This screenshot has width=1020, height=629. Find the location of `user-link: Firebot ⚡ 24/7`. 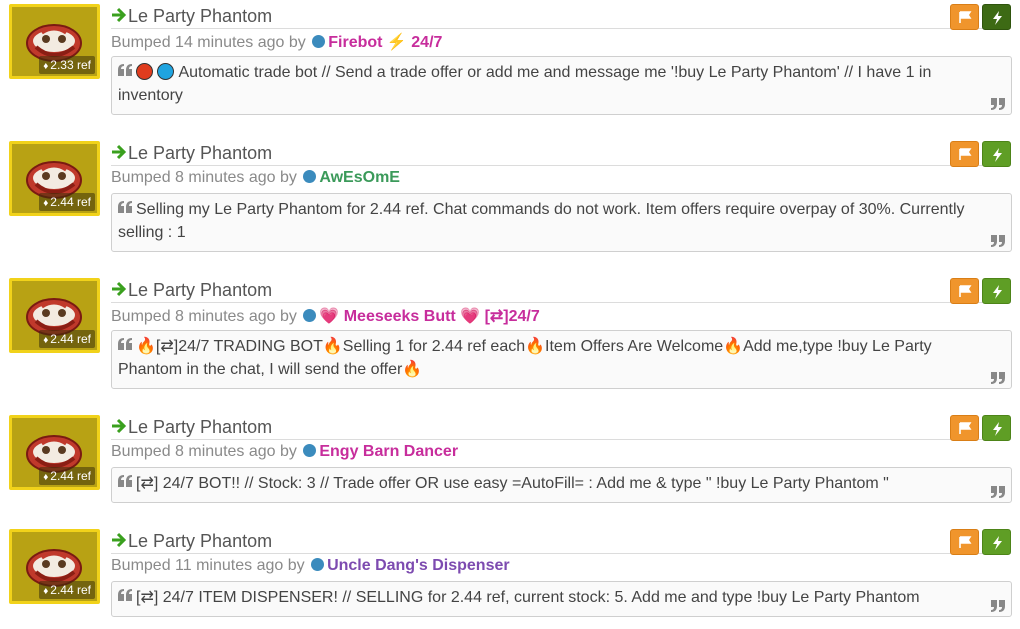

user-link: Firebot ⚡ 24/7 is located at coordinates (385, 42).